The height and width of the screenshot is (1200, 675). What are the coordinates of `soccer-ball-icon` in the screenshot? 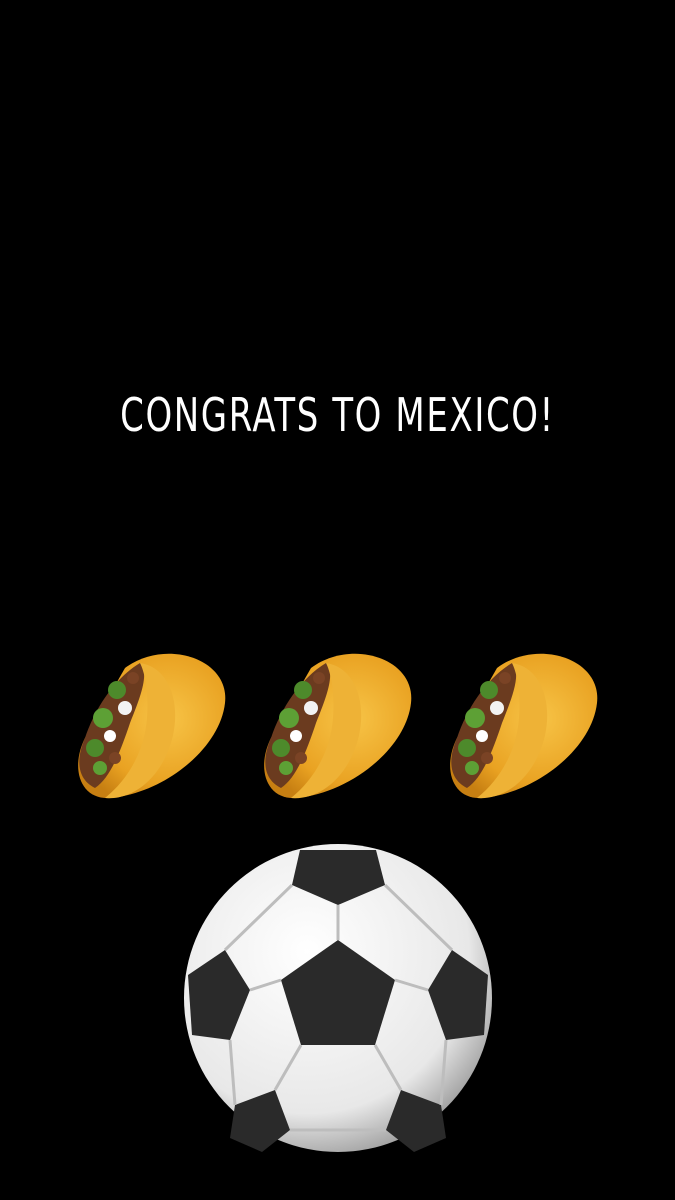 It's located at (338, 998).